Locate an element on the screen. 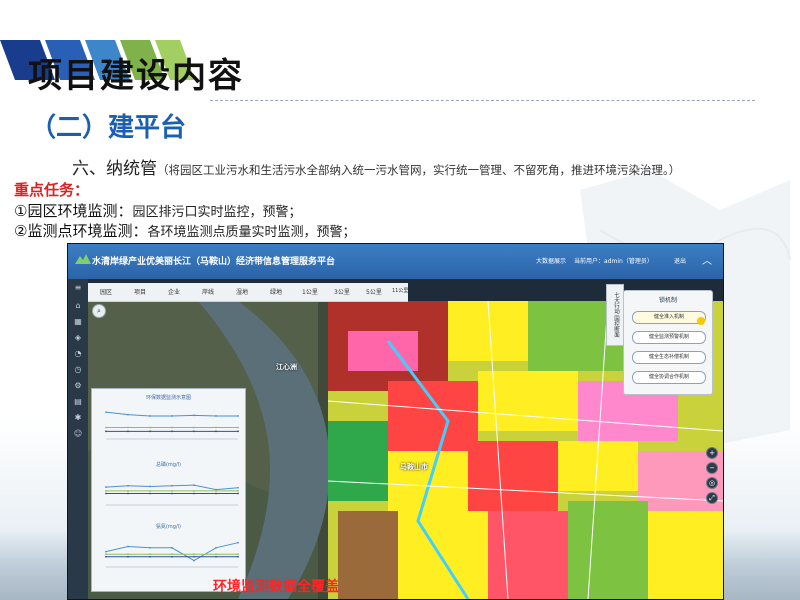 This screenshot has height=600, width=800. phosphorus-chart is located at coordinates (172, 495).